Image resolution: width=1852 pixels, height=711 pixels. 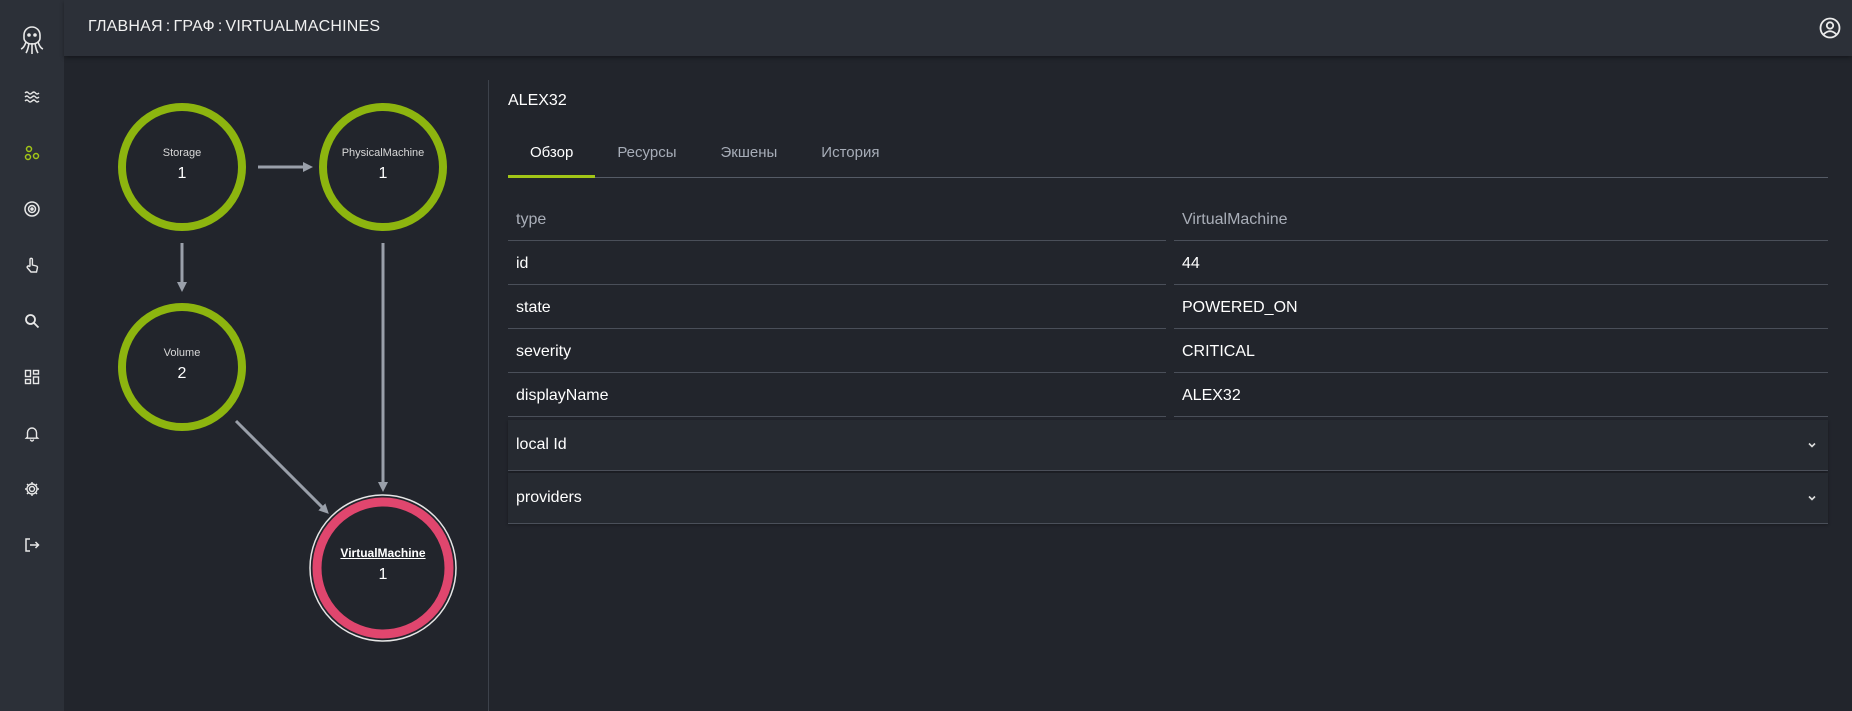 What do you see at coordinates (549, 497) in the screenshot?
I see `accordion-label: providers` at bounding box center [549, 497].